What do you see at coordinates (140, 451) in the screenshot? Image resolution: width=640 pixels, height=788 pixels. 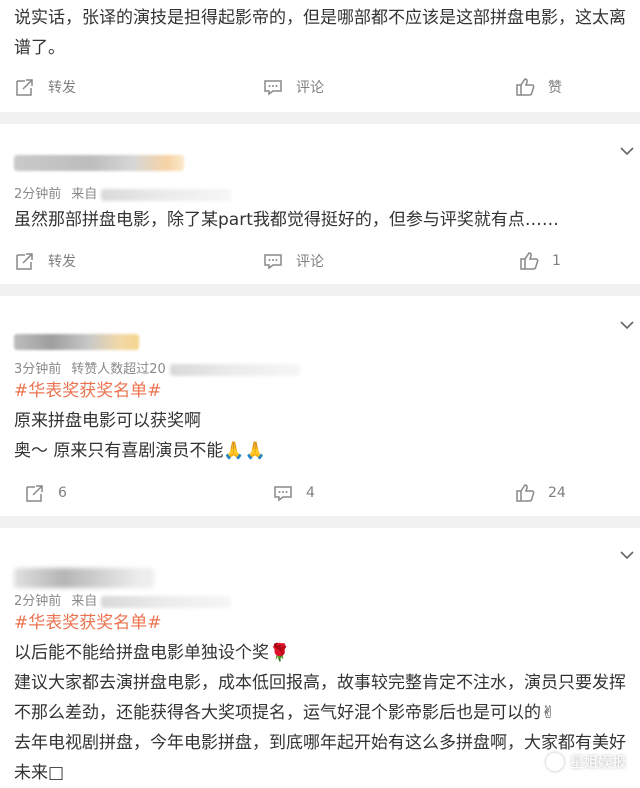 I see `post-line: 奥～ 原来只有喜剧演员不能🙏🙏` at bounding box center [140, 451].